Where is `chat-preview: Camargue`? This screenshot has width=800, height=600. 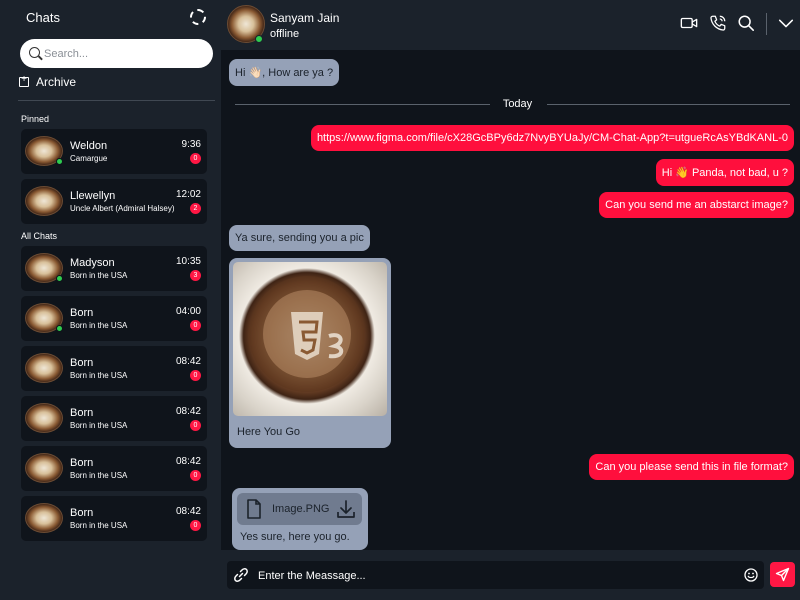
chat-preview: Camargue is located at coordinates (89, 158).